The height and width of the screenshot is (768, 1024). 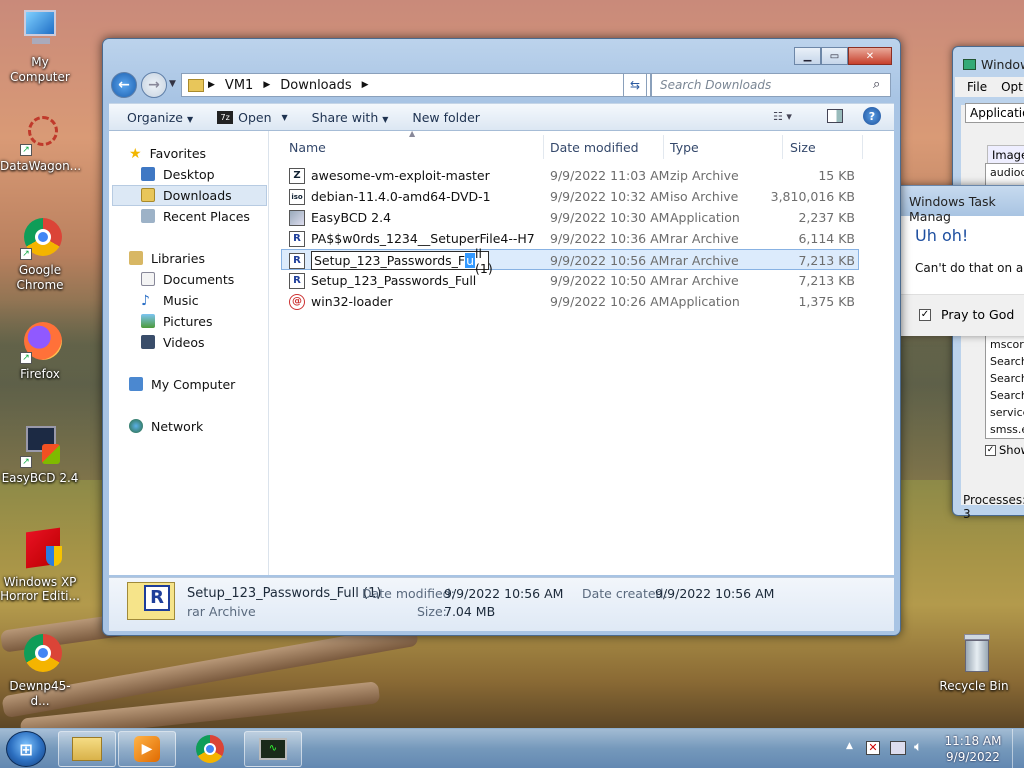 What do you see at coordinates (26, 150) in the screenshot?
I see `shortcut-arrow-icon: ↗` at bounding box center [26, 150].